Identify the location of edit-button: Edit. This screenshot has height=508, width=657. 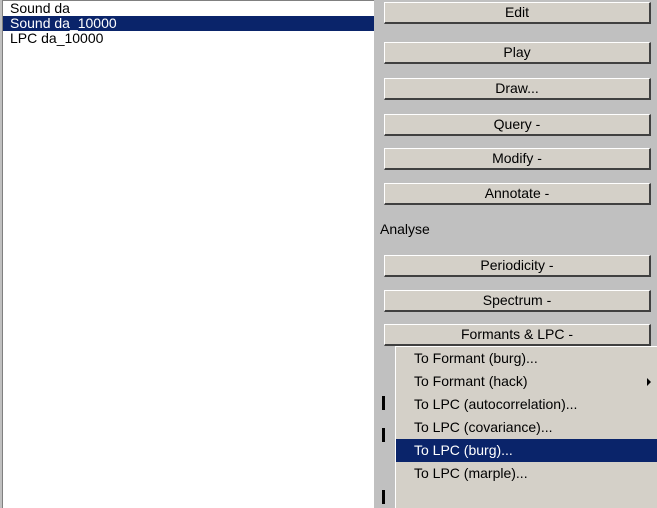
(517, 13).